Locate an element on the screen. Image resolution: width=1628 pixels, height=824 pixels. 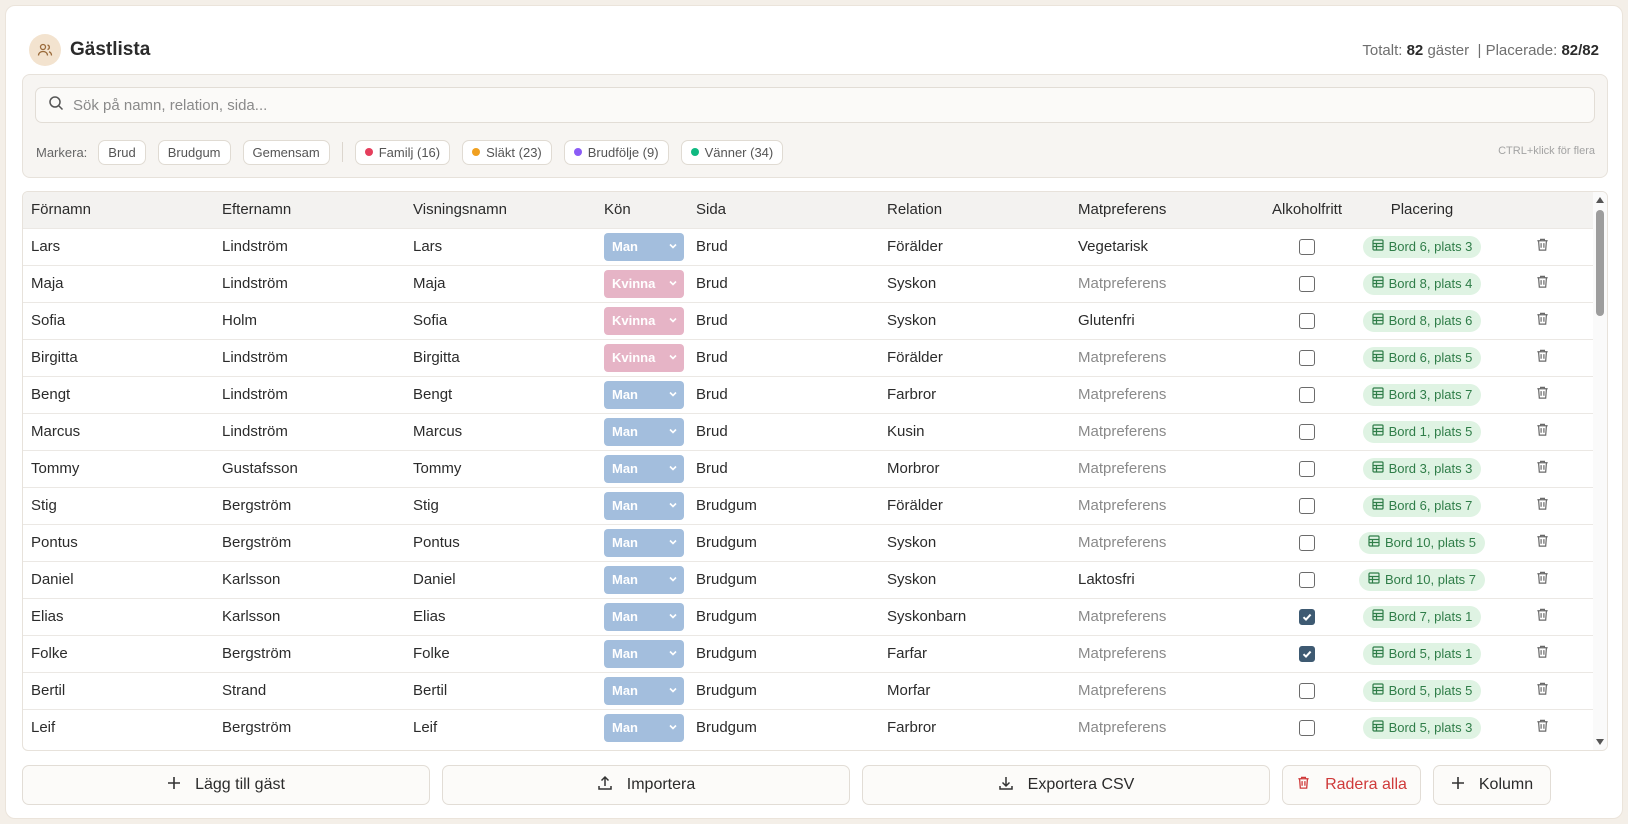
display-name-cell: Bertil is located at coordinates (500, 690).